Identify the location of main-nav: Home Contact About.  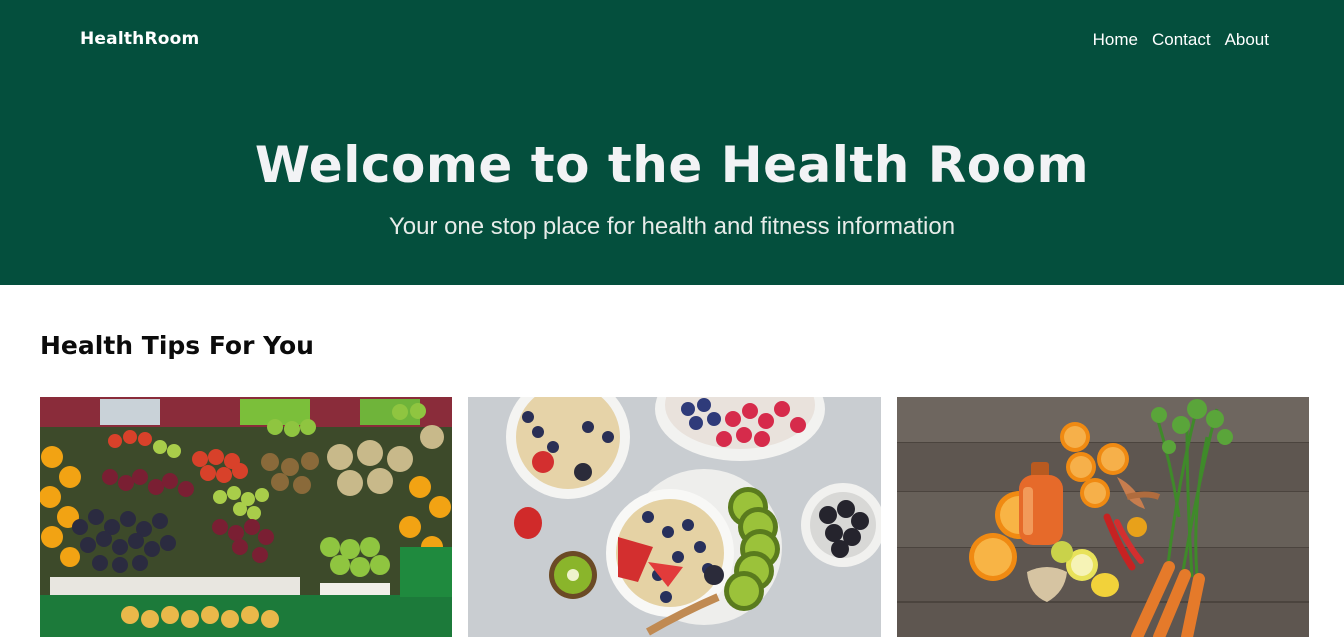
(1181, 40).